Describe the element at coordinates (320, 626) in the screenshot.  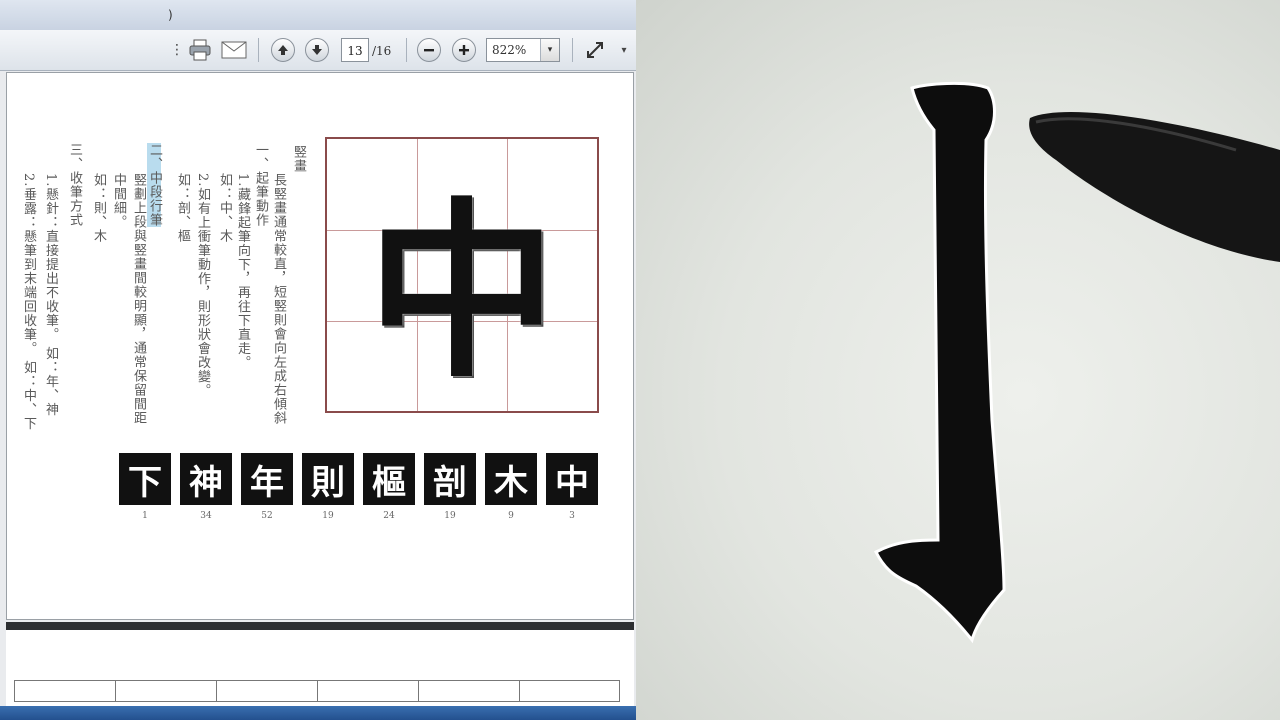
I see `page-divider` at that location.